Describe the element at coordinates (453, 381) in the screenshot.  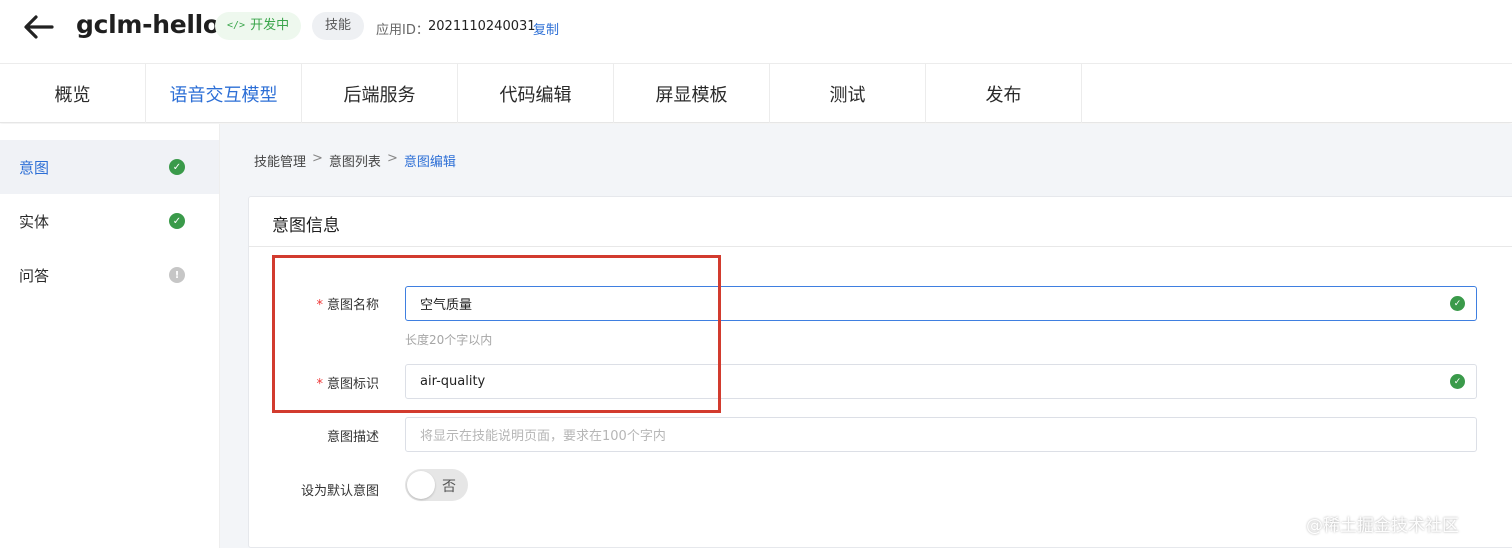
I see `intent-identifier-value: air-quality` at that location.